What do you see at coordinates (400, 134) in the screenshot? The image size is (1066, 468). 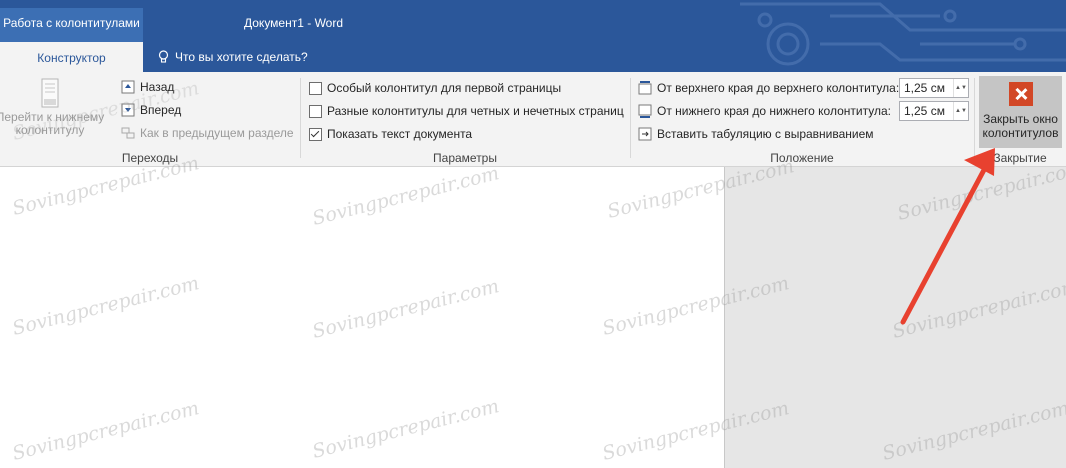 I see `show-document-text-label: Показать текст документа` at bounding box center [400, 134].